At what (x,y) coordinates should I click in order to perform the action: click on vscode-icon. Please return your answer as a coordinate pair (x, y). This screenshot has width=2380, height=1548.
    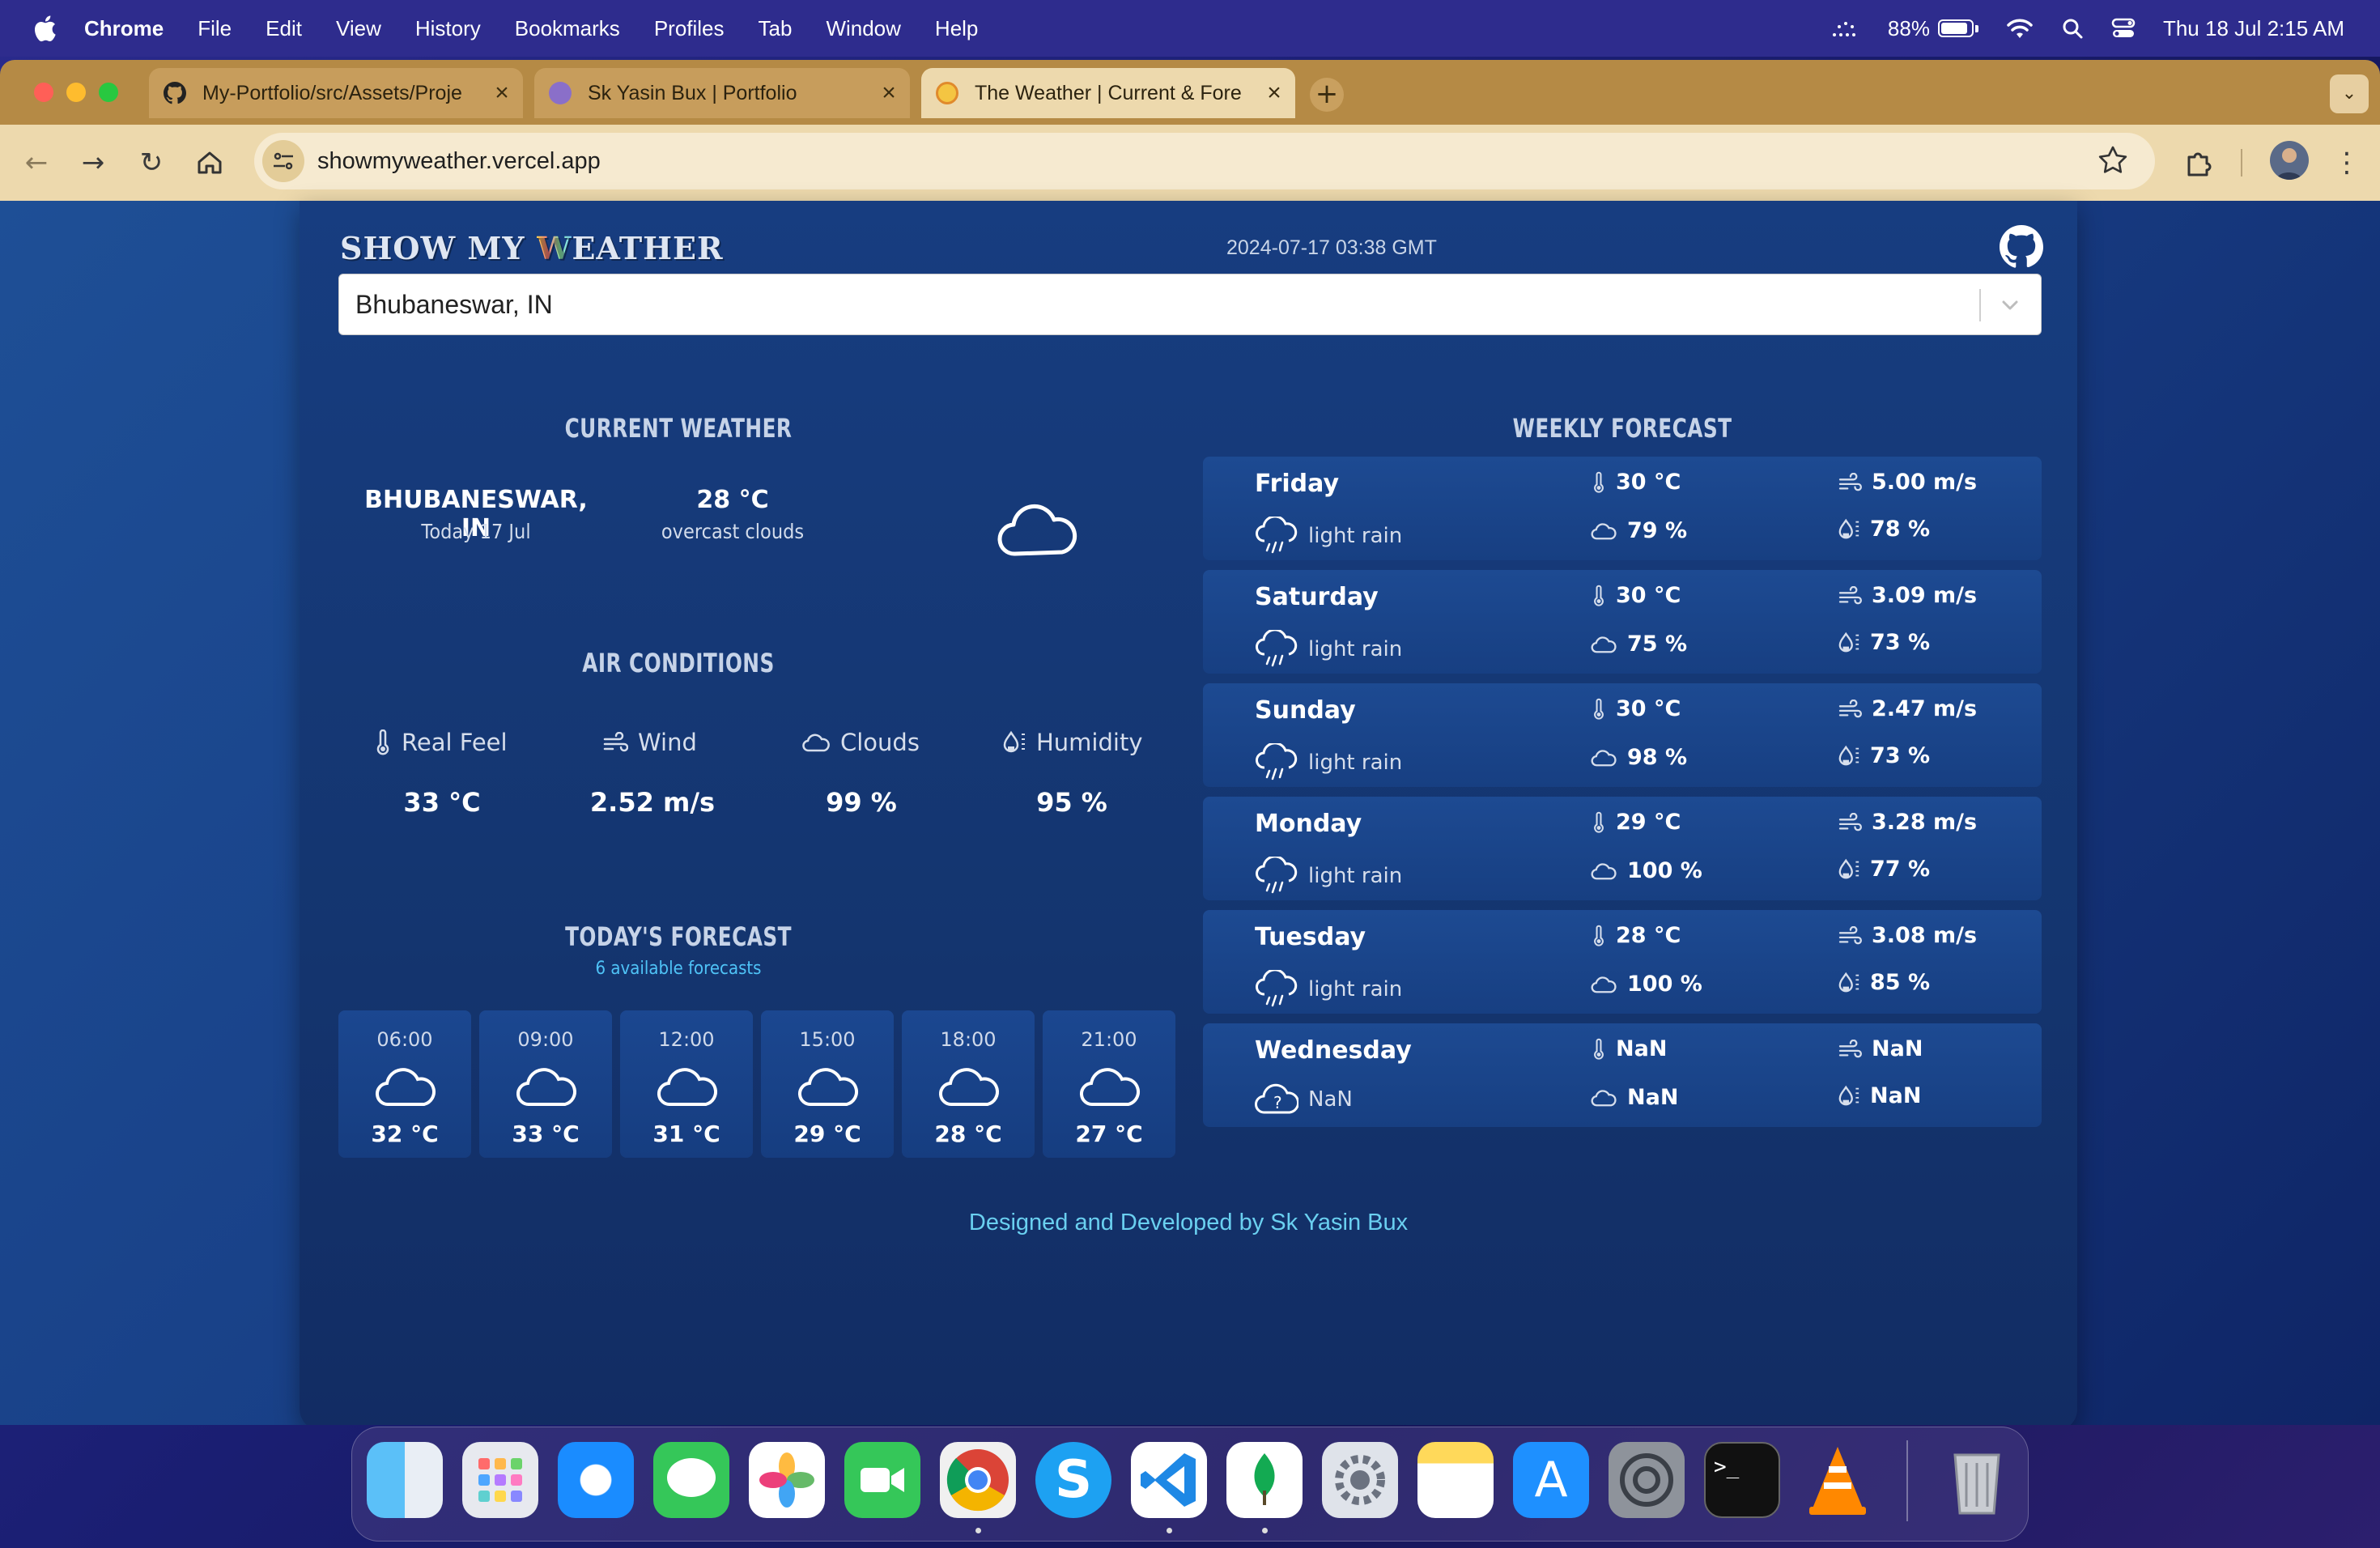
    Looking at the image, I should click on (1169, 1480).